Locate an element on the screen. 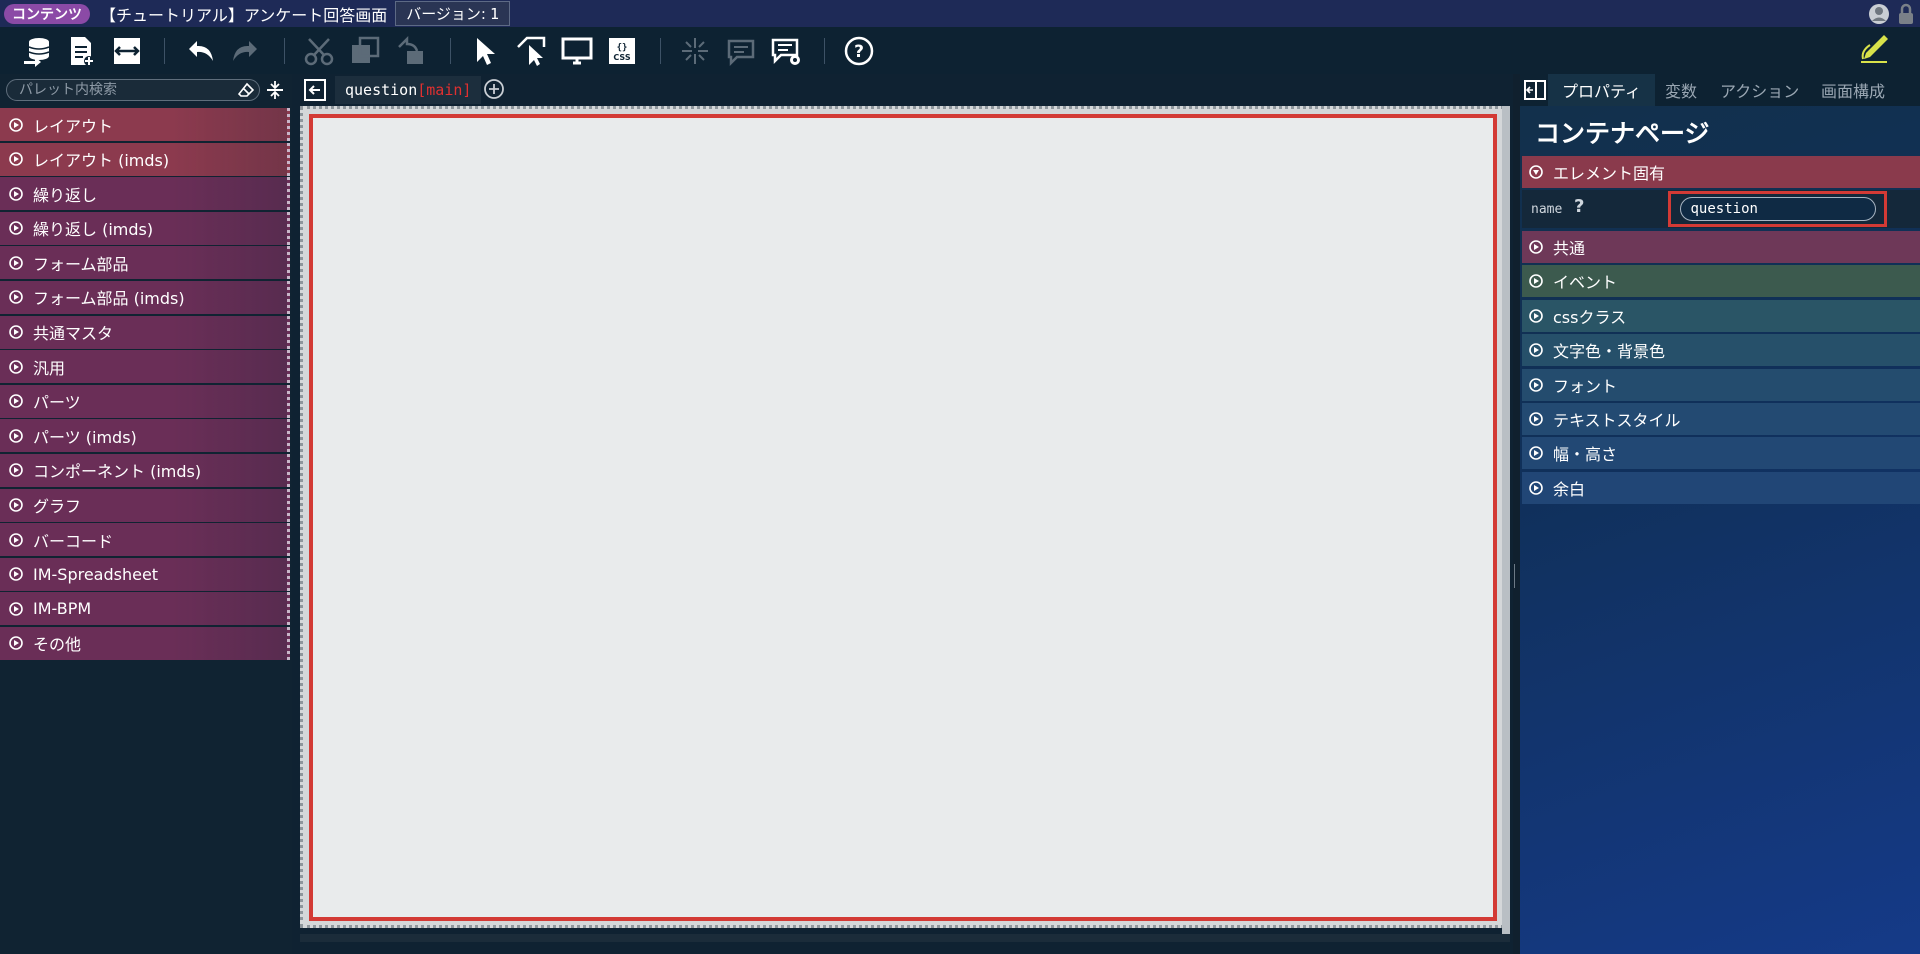  palette-item: IM-Spreadsheet is located at coordinates (145, 574).